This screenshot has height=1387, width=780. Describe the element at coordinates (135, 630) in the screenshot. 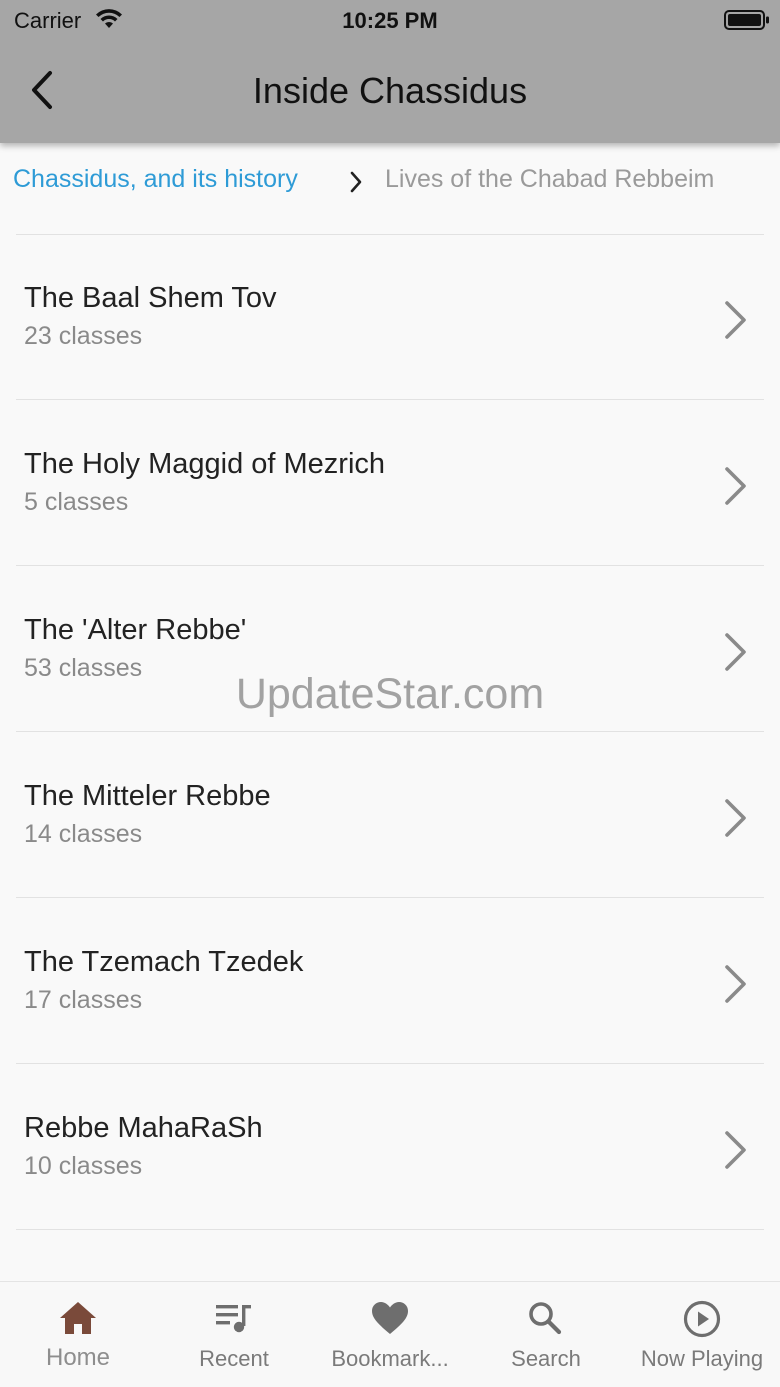

I see `list-item-title: The 'Alter Rebbe'` at that location.